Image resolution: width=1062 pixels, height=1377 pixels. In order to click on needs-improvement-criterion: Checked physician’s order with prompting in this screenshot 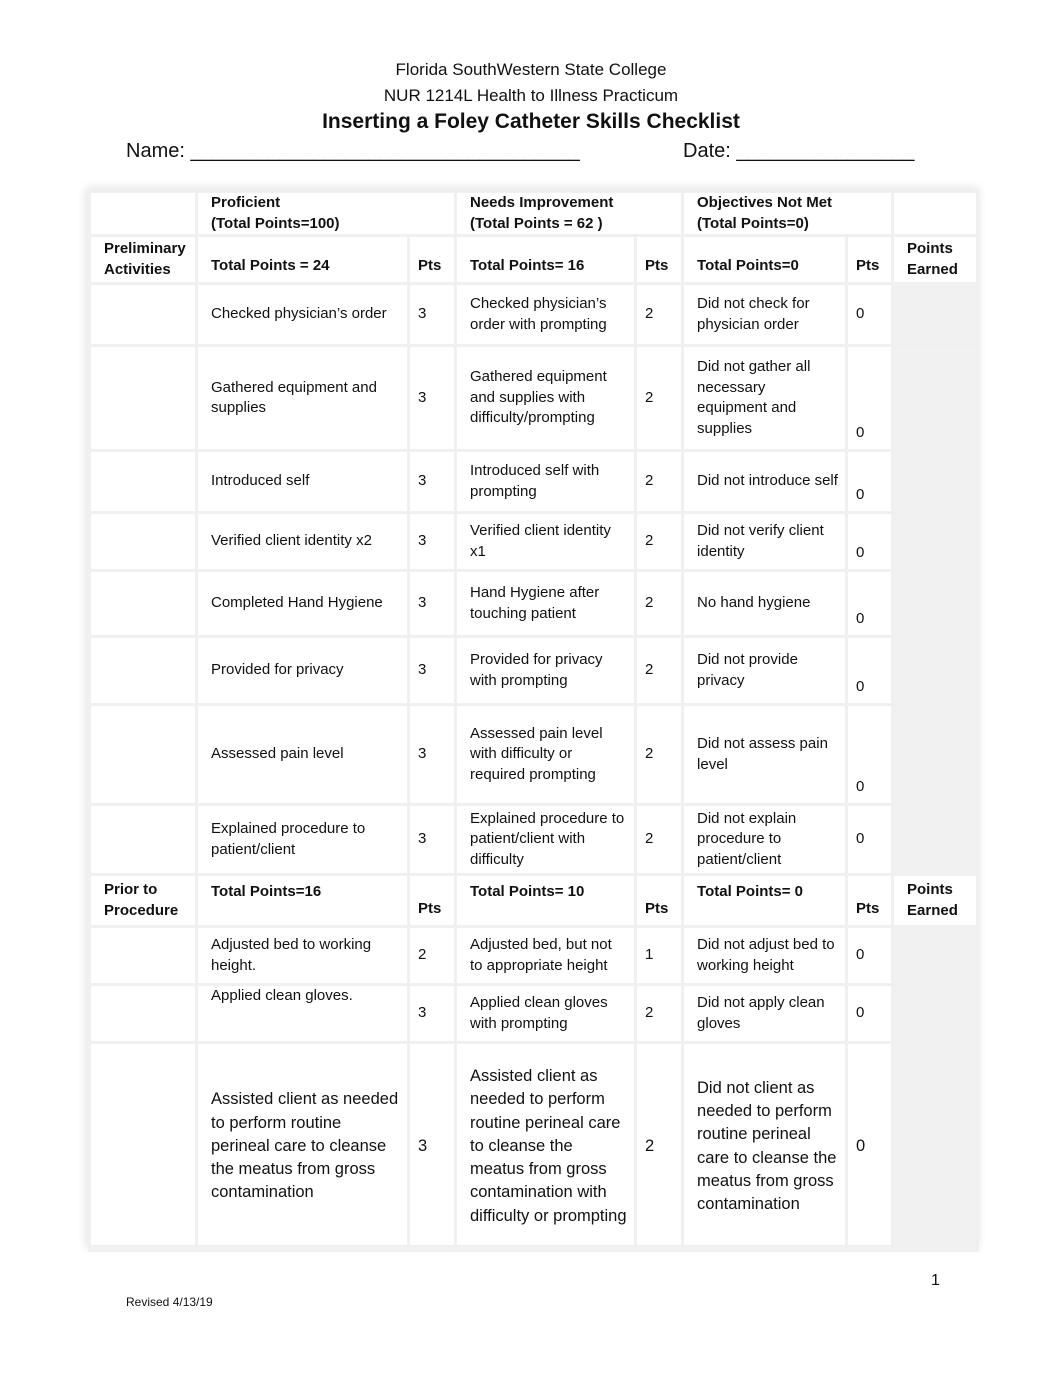, I will do `click(545, 314)`.